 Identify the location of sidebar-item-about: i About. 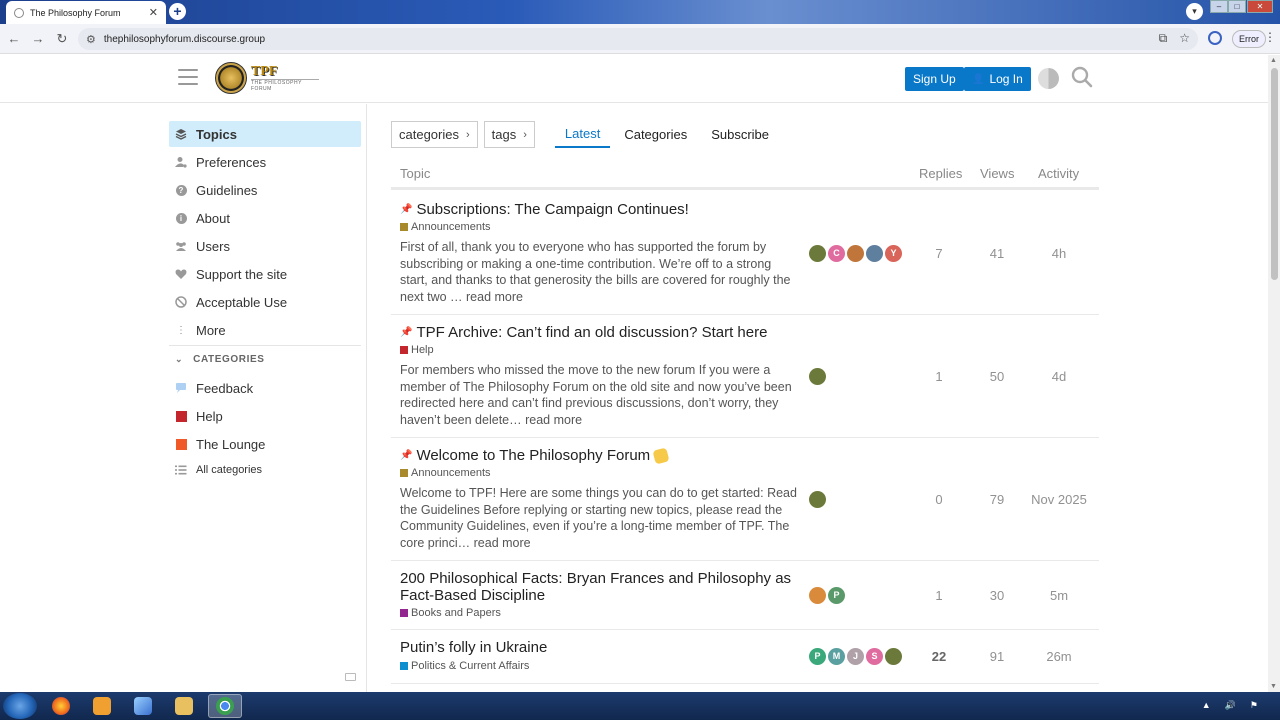
(265, 218).